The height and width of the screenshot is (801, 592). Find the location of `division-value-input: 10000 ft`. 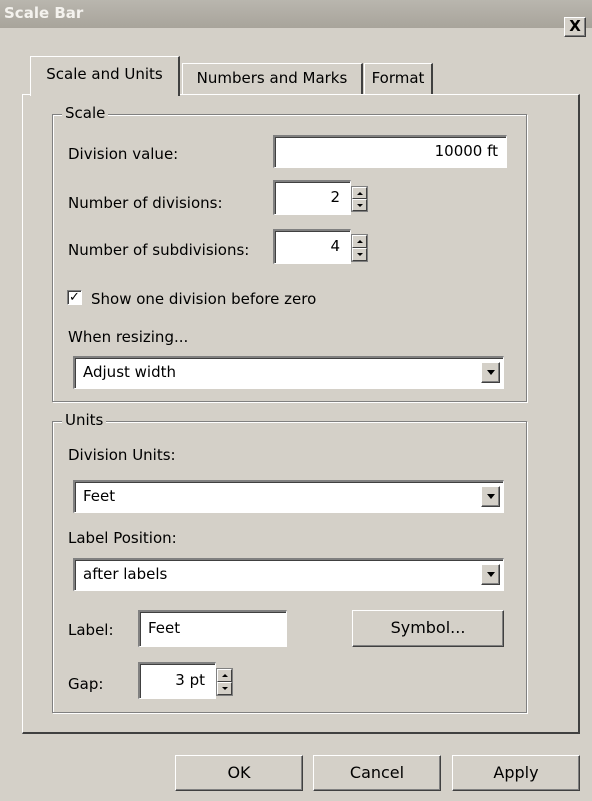

division-value-input: 10000 ft is located at coordinates (390, 151).